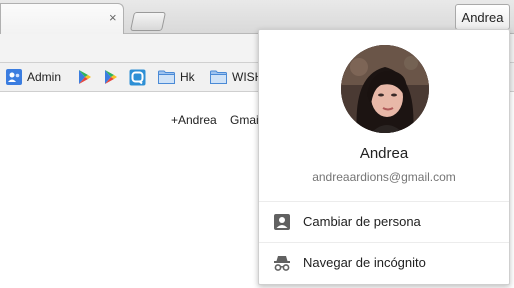  Describe the element at coordinates (362, 221) in the screenshot. I see `menu-label: Cambiar de persona` at that location.